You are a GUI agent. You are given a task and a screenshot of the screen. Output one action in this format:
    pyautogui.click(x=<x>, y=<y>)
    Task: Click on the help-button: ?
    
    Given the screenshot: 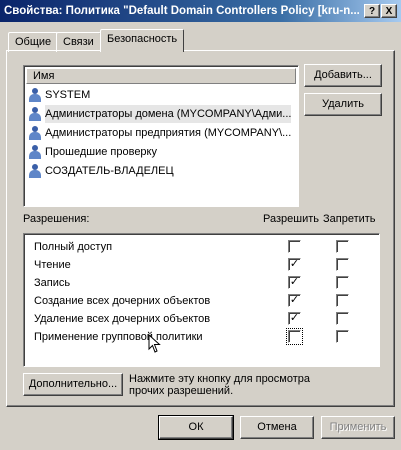 What is the action you would take?
    pyautogui.click(x=372, y=11)
    